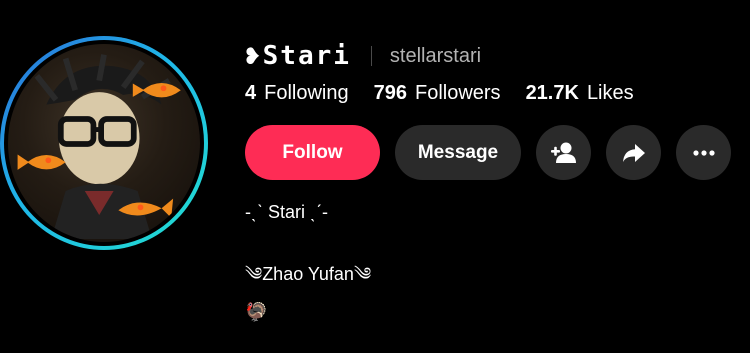 The height and width of the screenshot is (353, 750). Describe the element at coordinates (312, 152) in the screenshot. I see `follow-button: Follow` at that location.